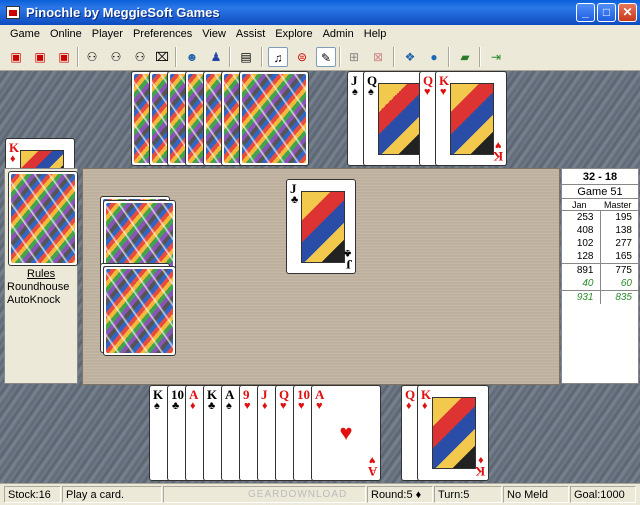 This screenshot has width=640, height=505. I want to click on open-icon: ▣, so click(40, 57).